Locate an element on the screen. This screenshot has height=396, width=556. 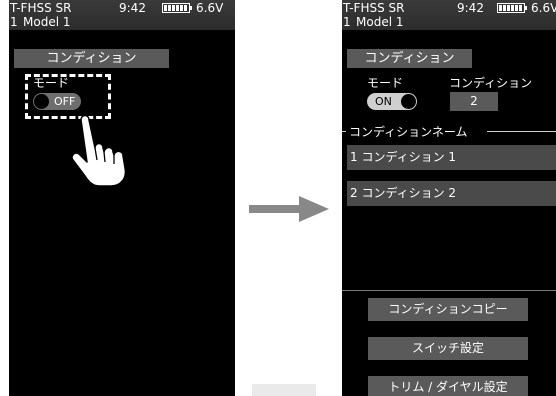
section-label: コンディションネーム is located at coordinates (408, 132).